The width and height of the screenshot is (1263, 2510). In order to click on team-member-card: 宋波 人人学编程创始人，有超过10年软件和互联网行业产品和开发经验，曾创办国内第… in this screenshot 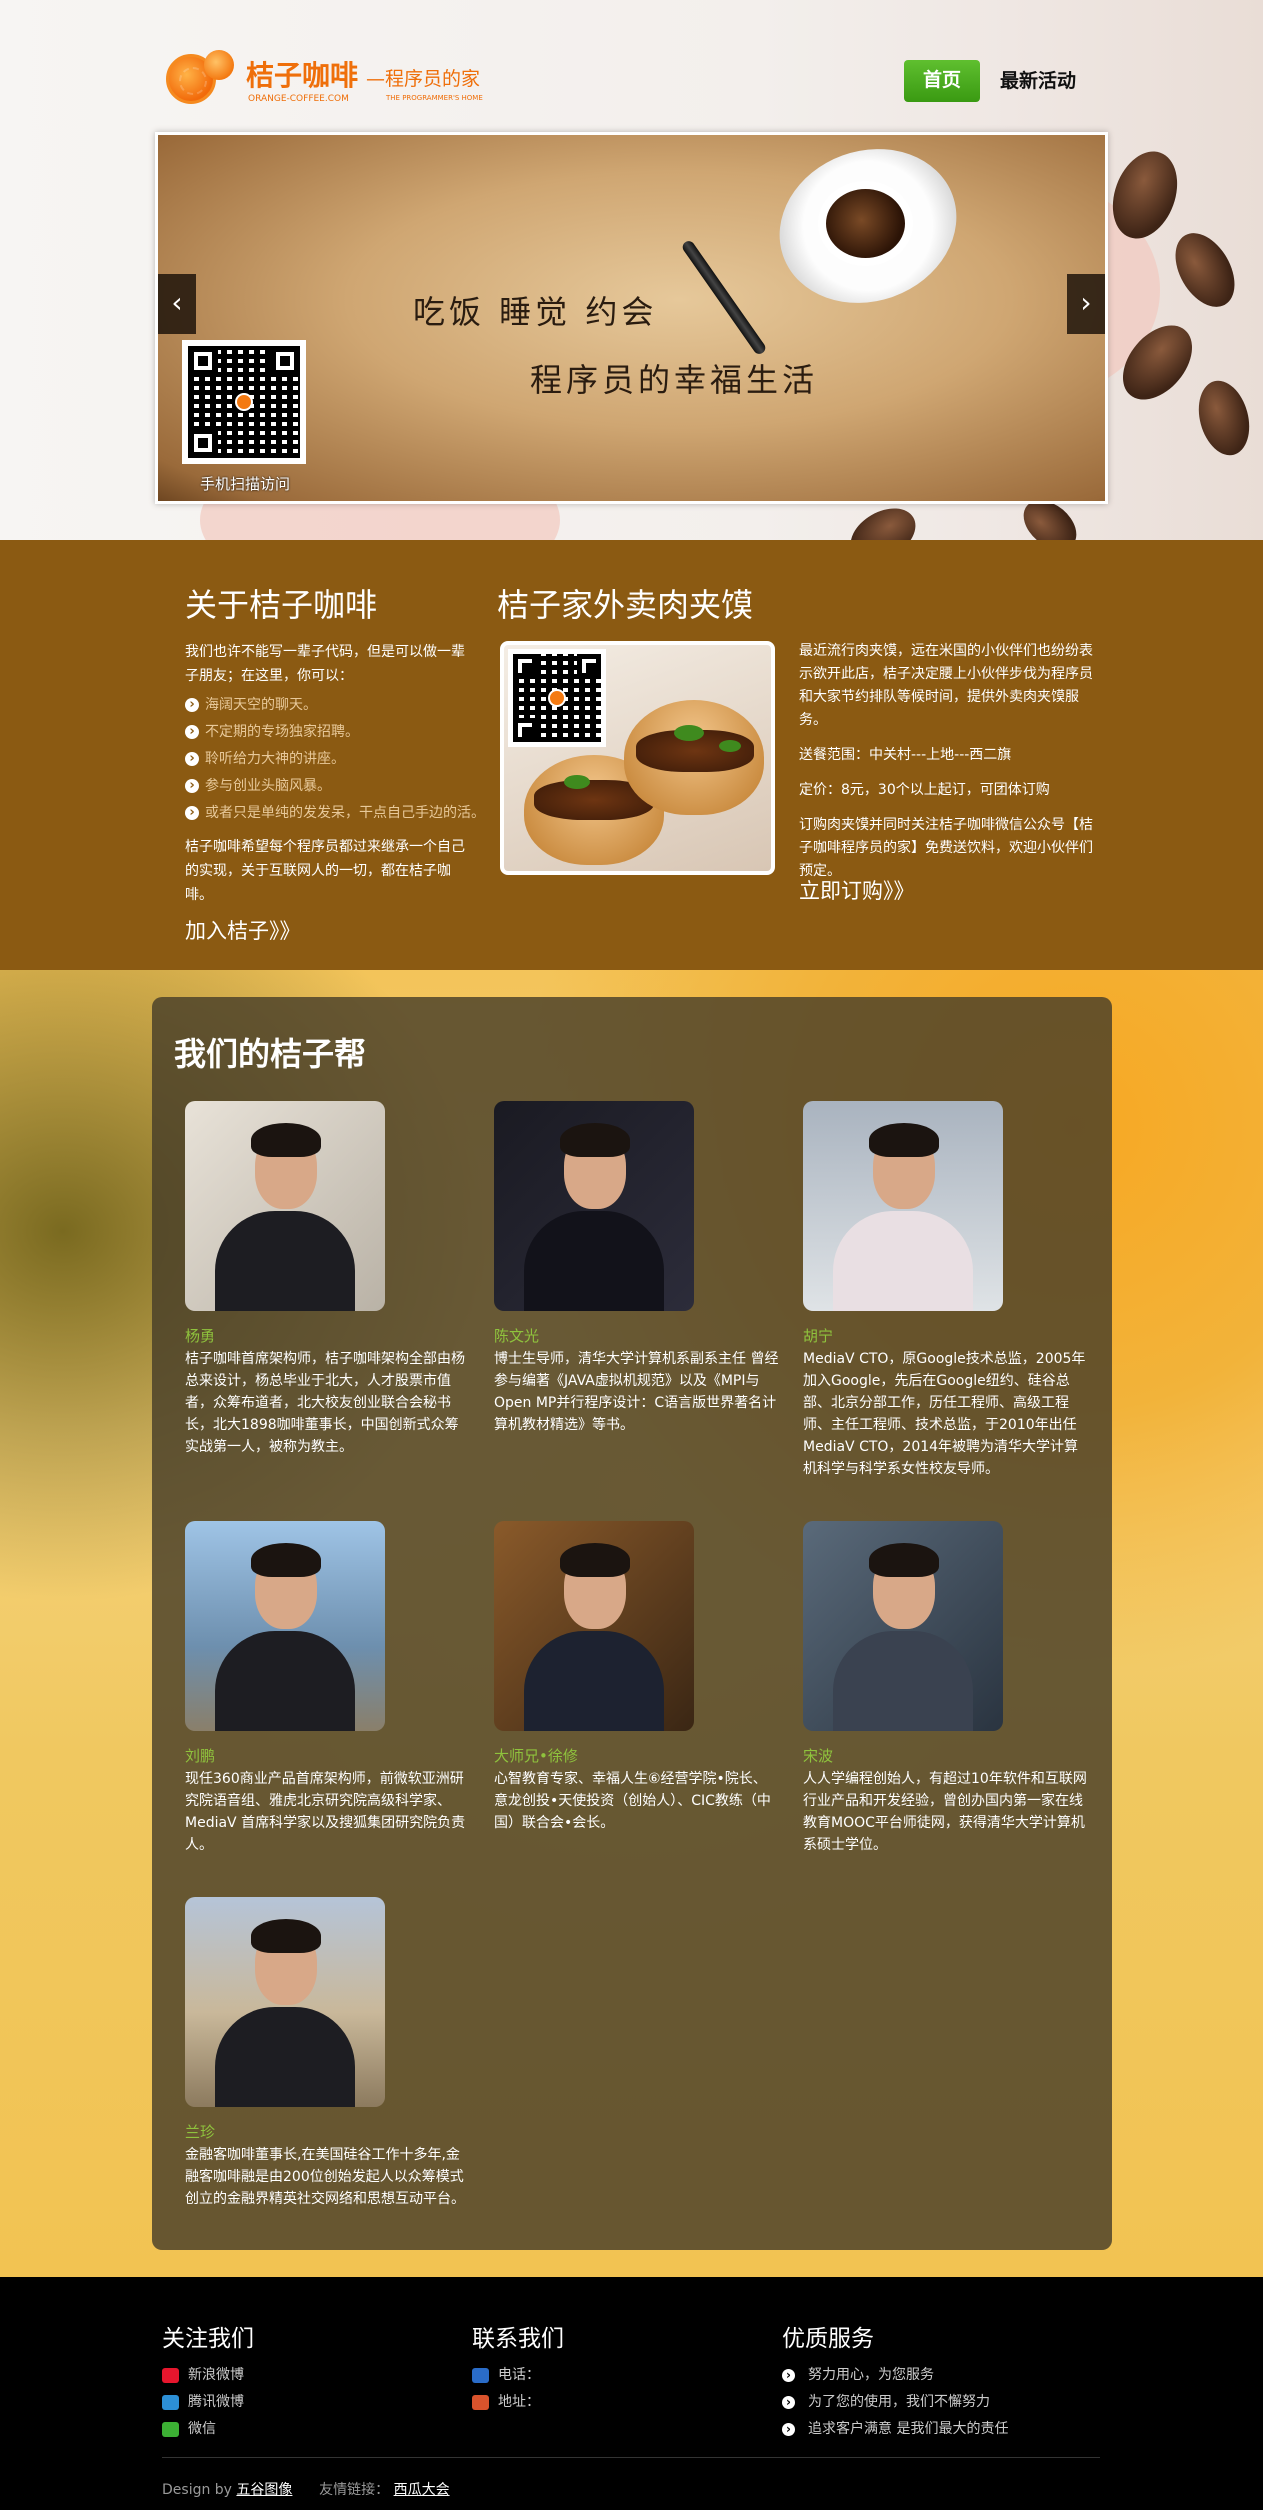, I will do `click(945, 1688)`.